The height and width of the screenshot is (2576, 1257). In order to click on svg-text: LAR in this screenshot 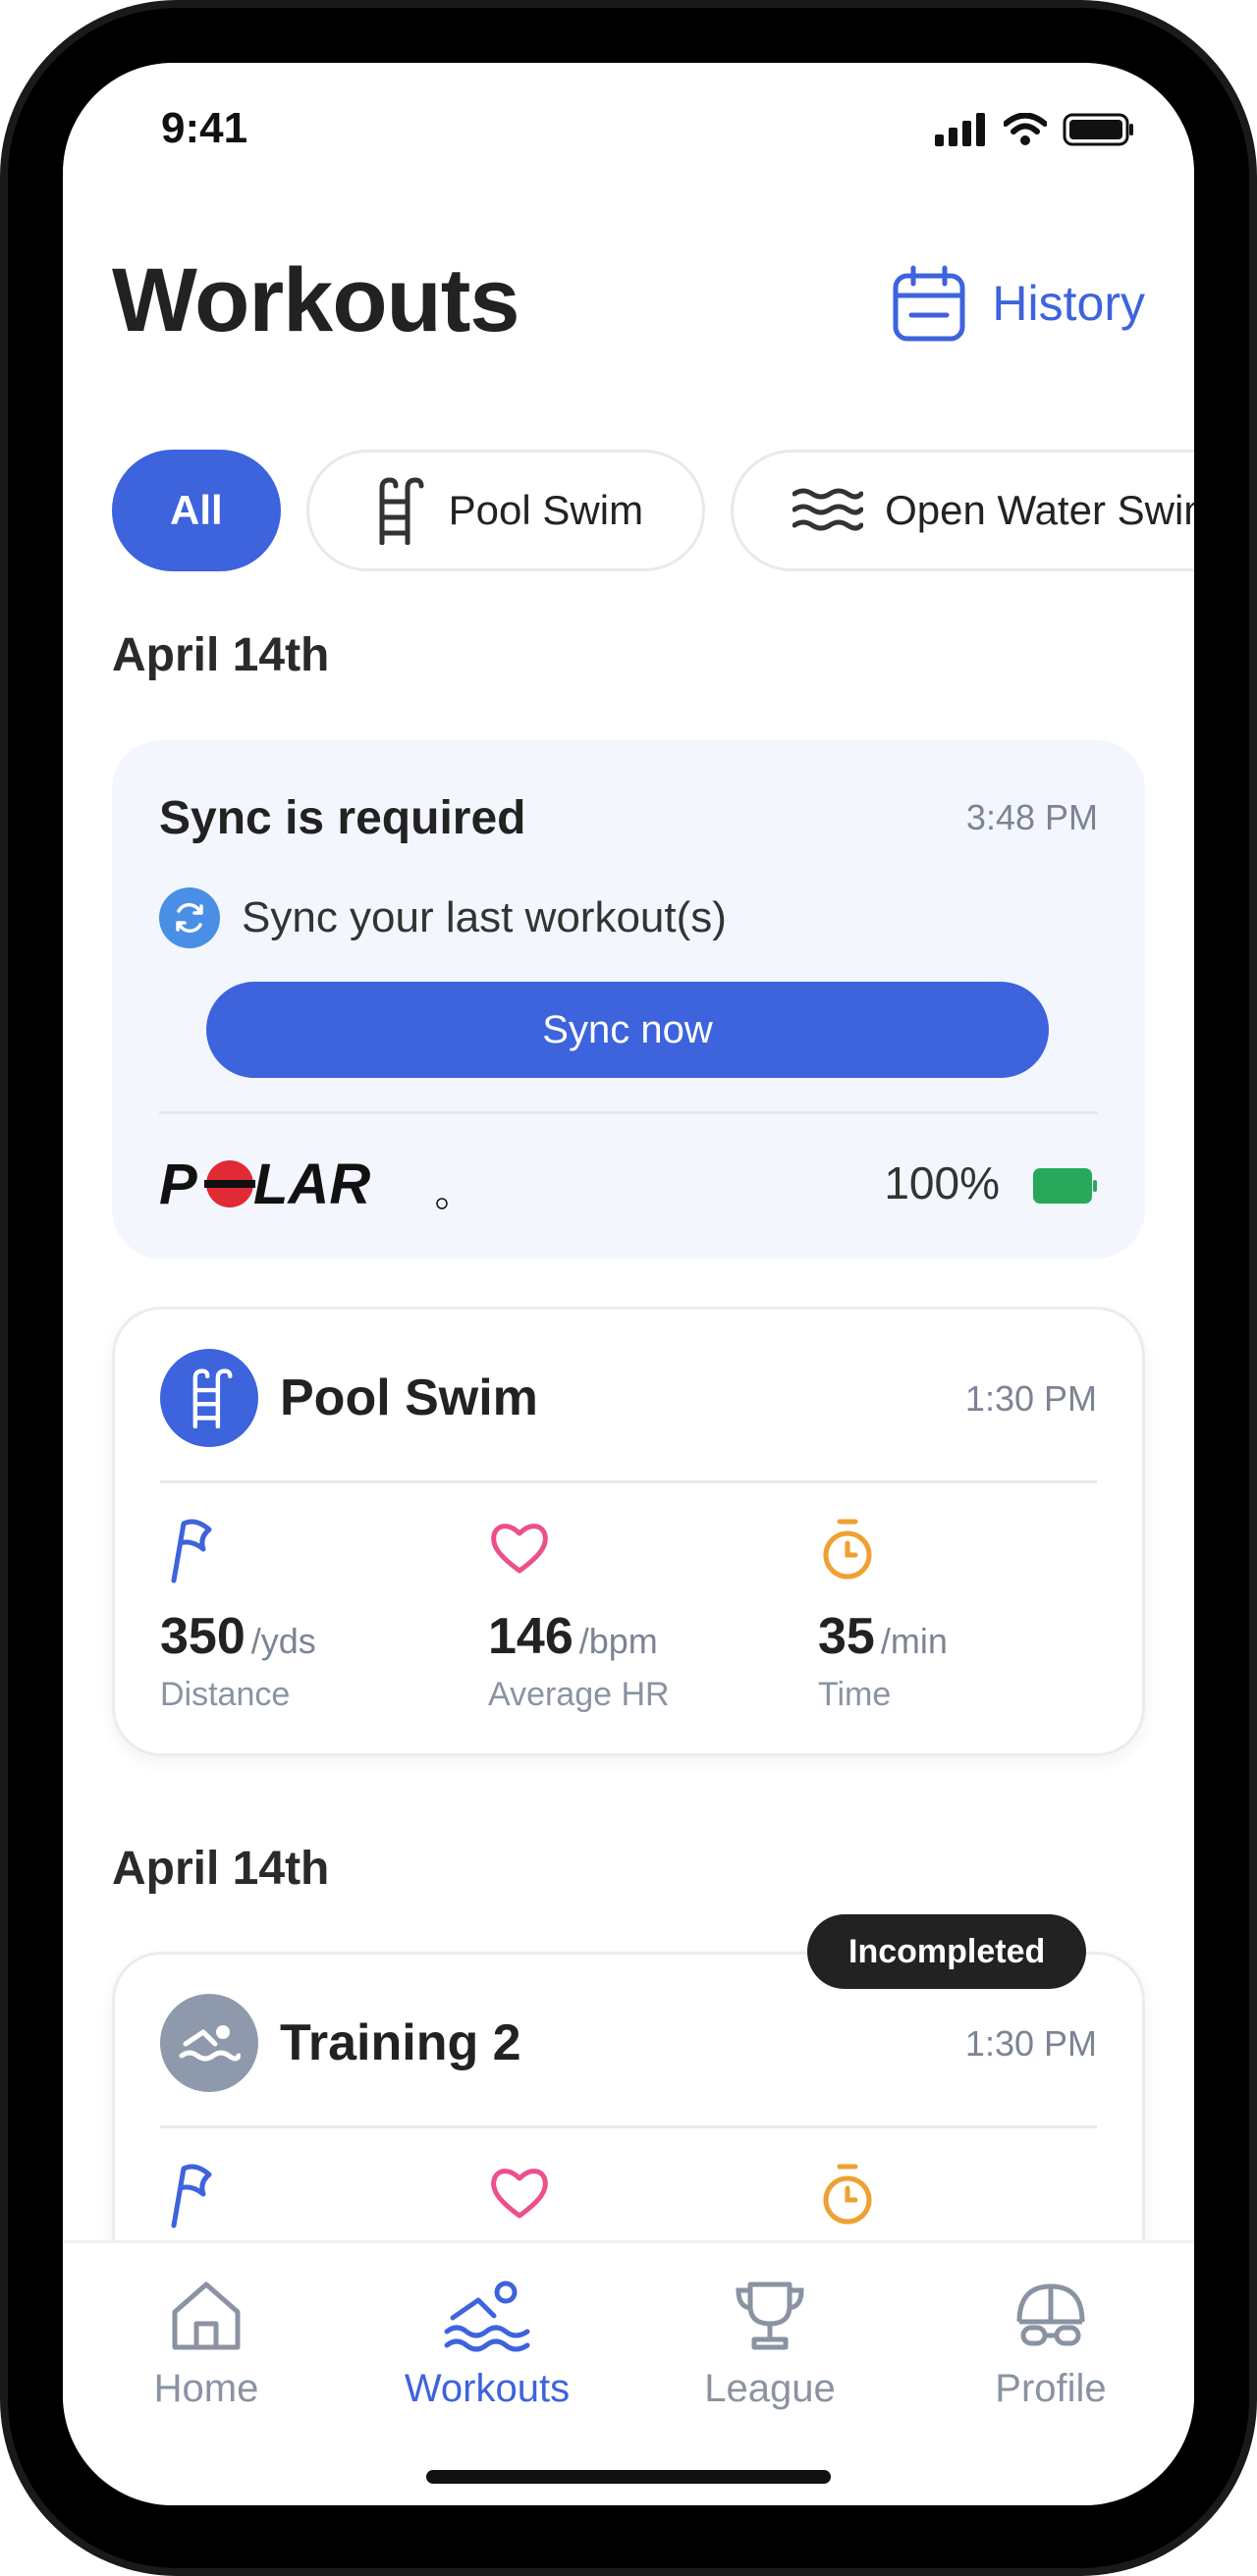, I will do `click(312, 1182)`.